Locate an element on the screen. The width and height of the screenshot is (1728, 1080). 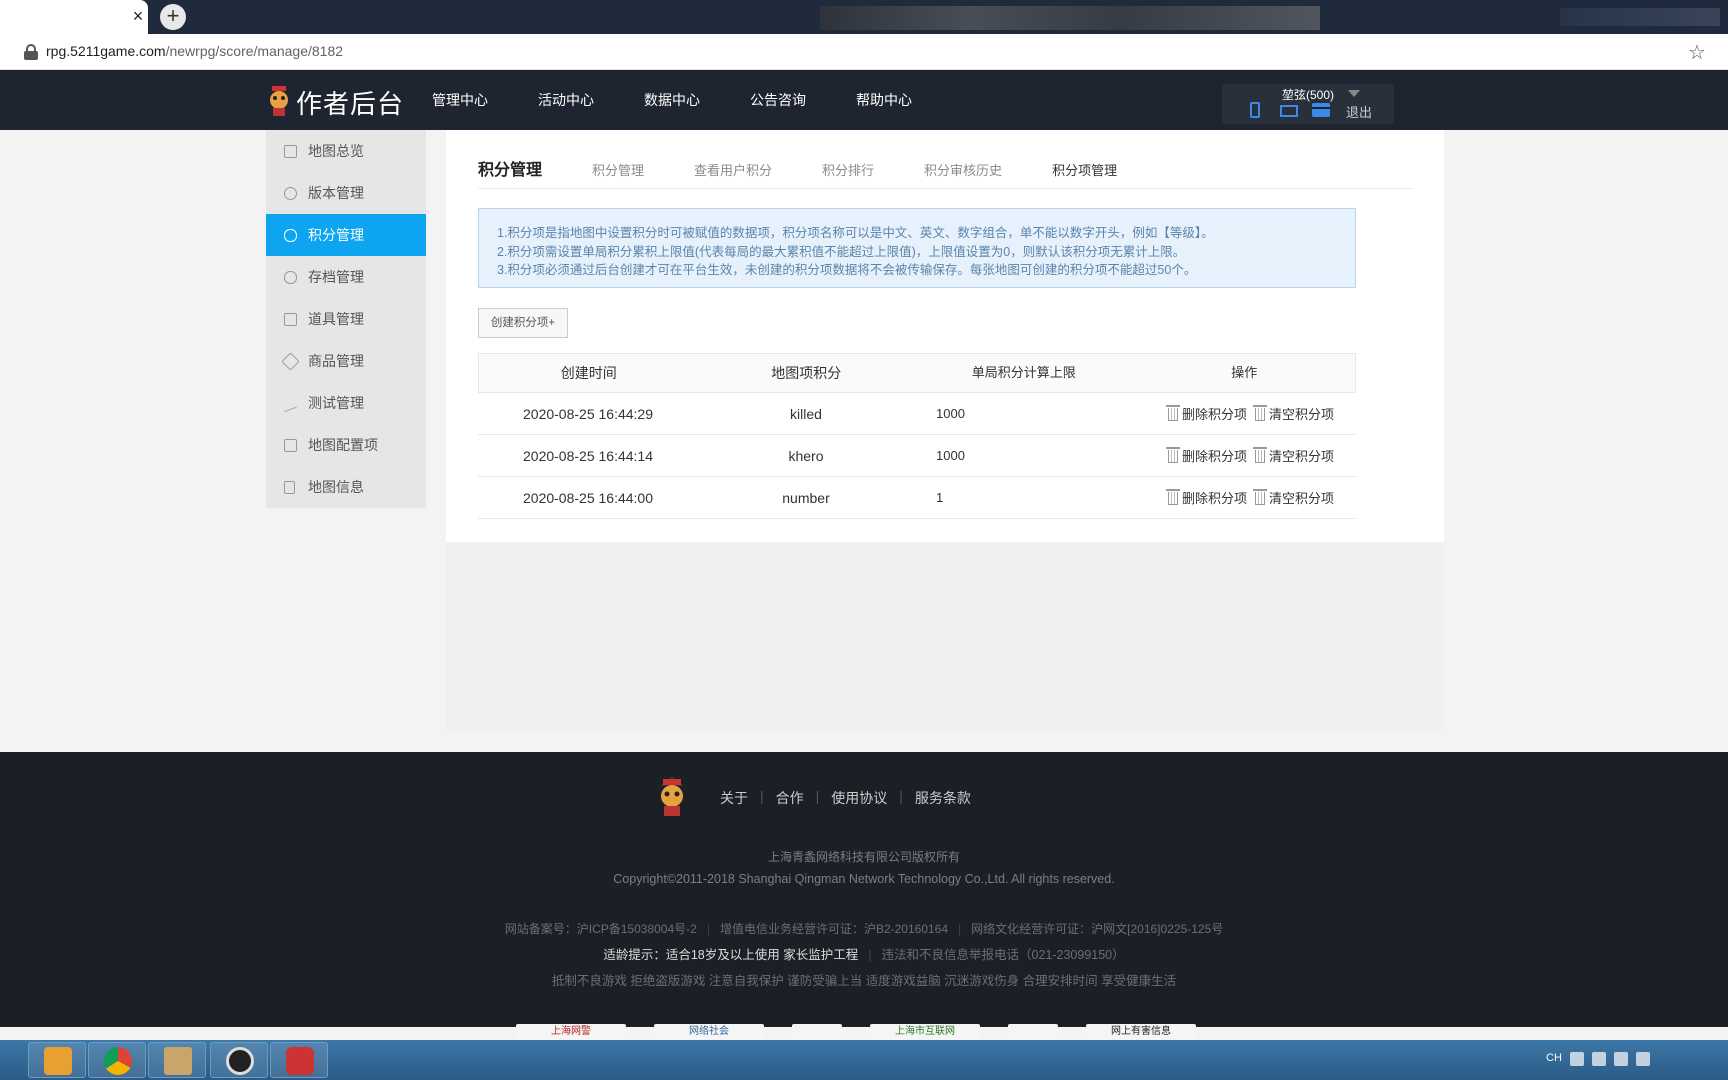
footer-link-about: 关于 is located at coordinates (734, 798).